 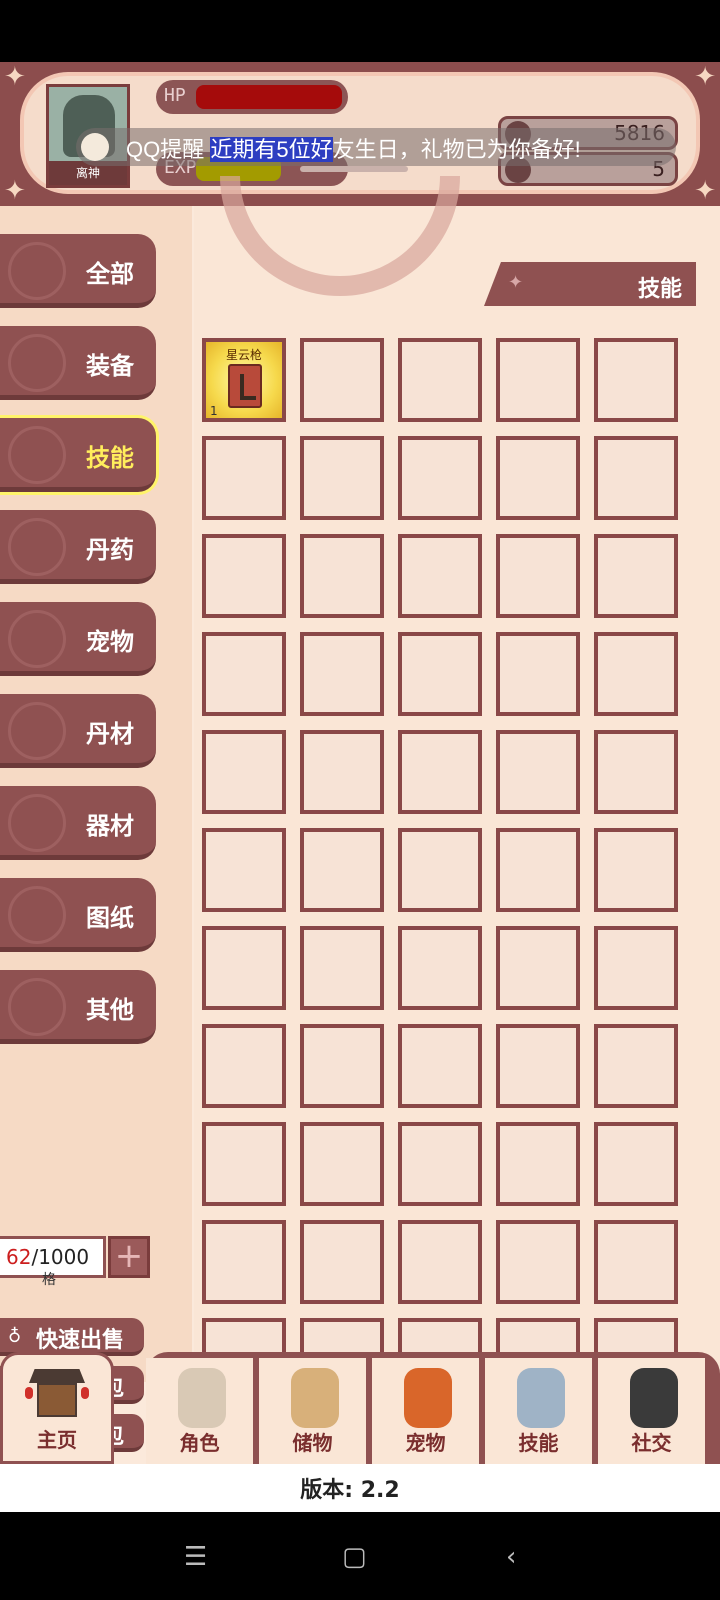 I want to click on category-button: 技能, so click(x=78, y=455).